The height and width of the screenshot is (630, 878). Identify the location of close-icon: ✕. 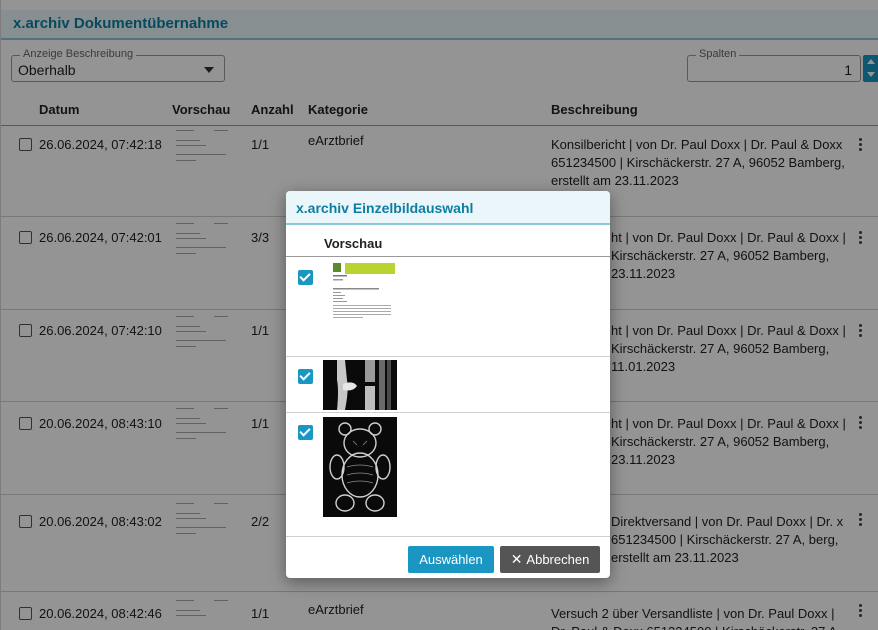
(516, 559).